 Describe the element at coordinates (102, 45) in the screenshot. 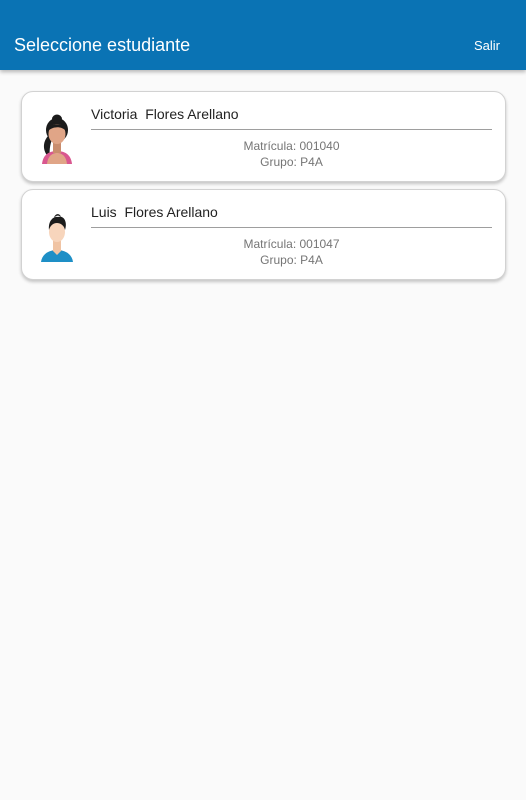

I see `page-title: Seleccione estudiante` at that location.